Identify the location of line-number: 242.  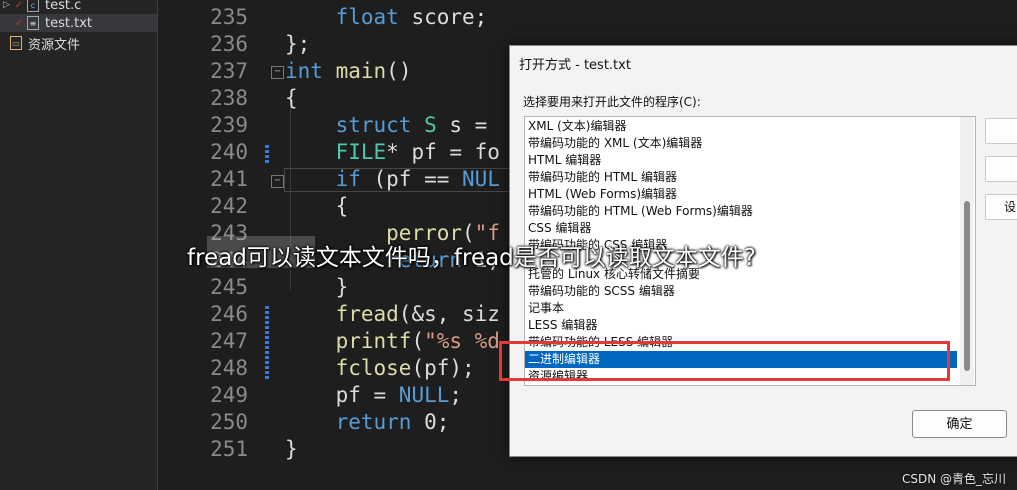
(229, 206).